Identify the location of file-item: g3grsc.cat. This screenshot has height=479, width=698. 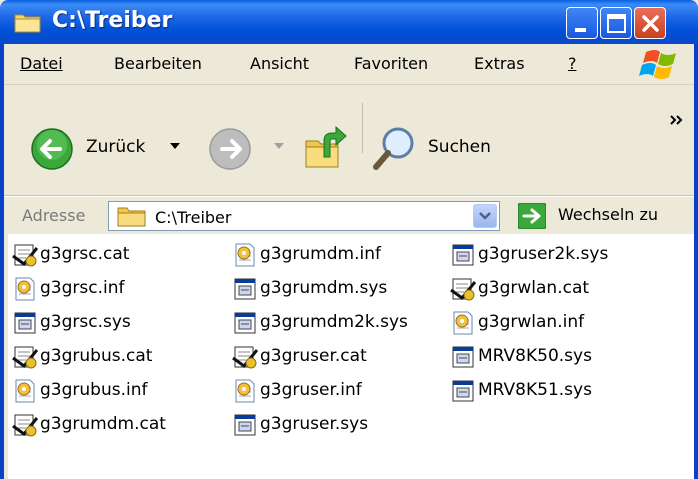
(117, 255).